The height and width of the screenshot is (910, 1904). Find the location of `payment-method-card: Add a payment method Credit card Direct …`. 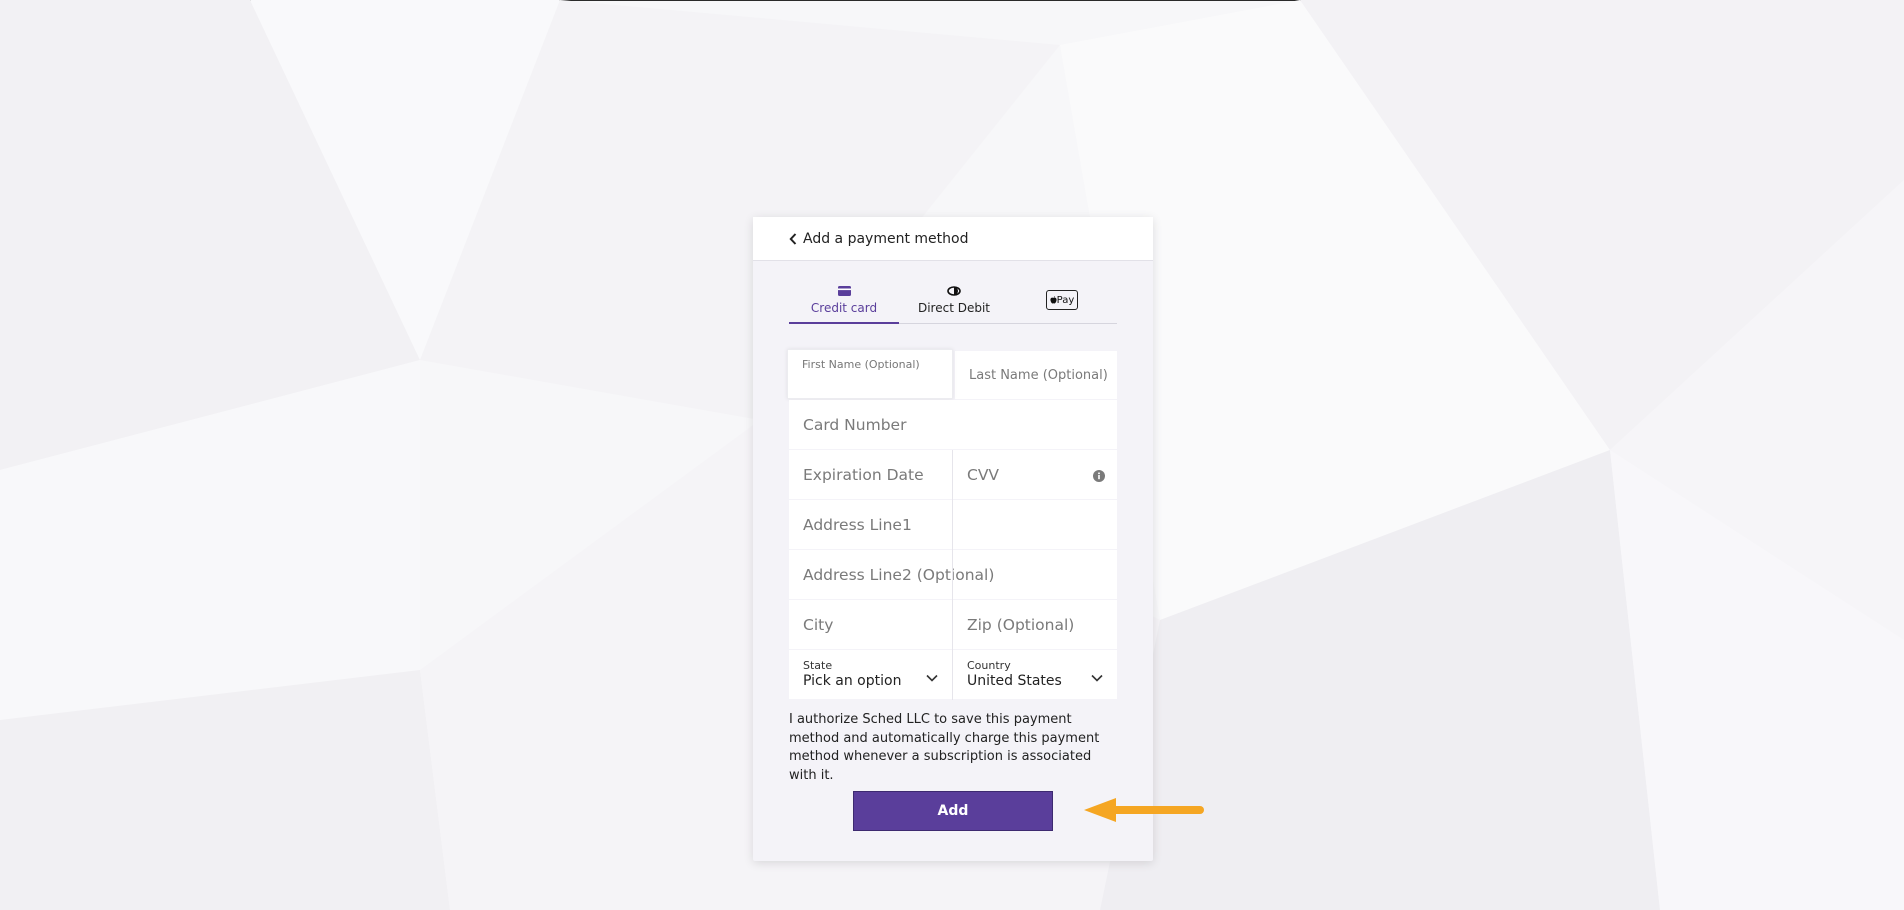

payment-method-card: Add a payment method Credit card Direct … is located at coordinates (953, 539).